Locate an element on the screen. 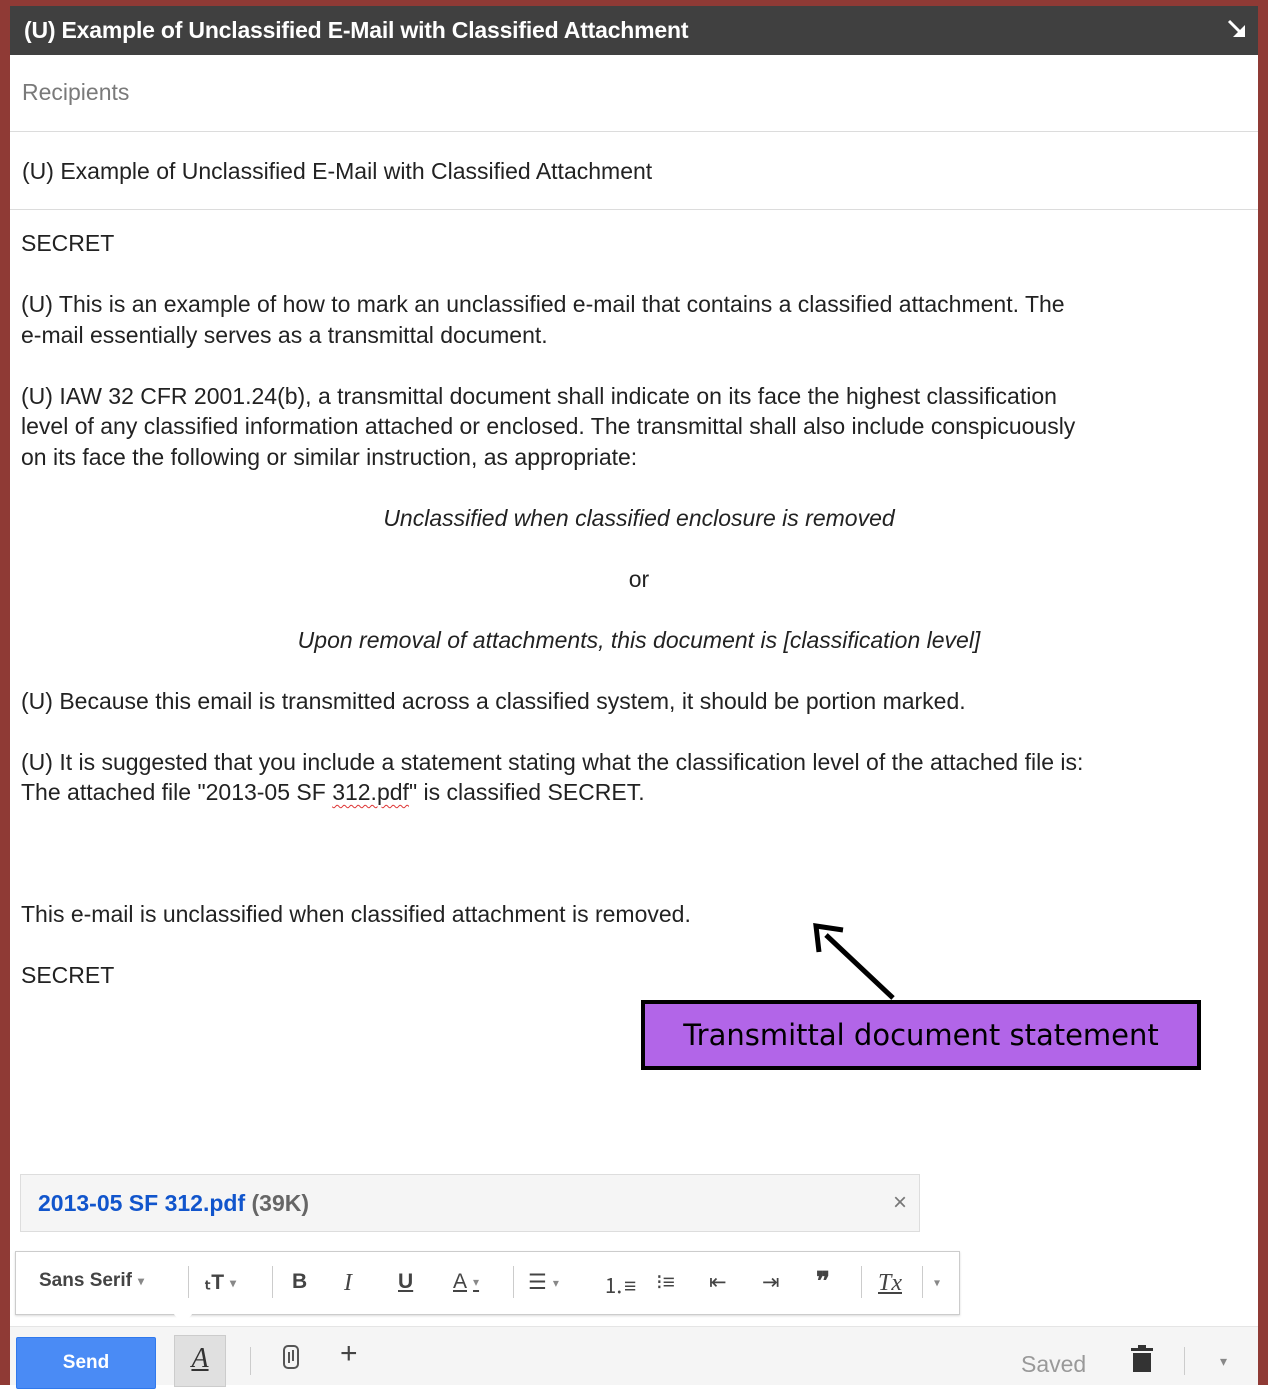 The image size is (1268, 1389). para4-line2-post: " is classified SECRET. is located at coordinates (526, 792).